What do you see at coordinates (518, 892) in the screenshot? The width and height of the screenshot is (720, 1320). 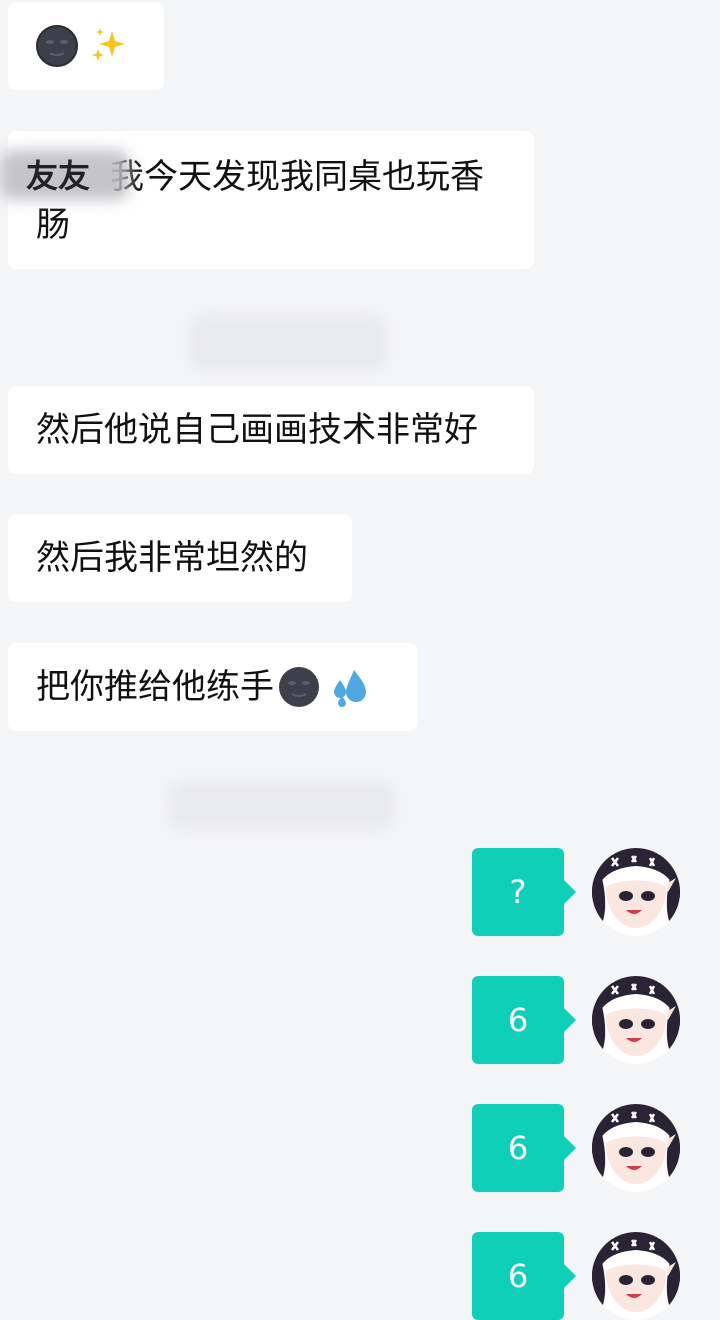 I see `message-text: ?` at bounding box center [518, 892].